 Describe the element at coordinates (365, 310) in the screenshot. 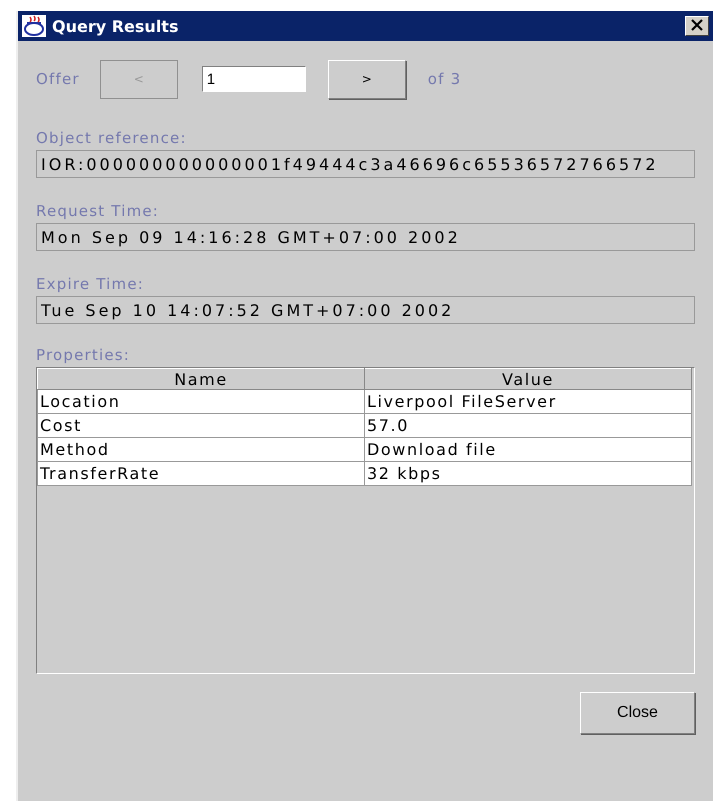

I see `text-field: Tue Sep 10 14:07:52 GMT+07:00 2002` at that location.